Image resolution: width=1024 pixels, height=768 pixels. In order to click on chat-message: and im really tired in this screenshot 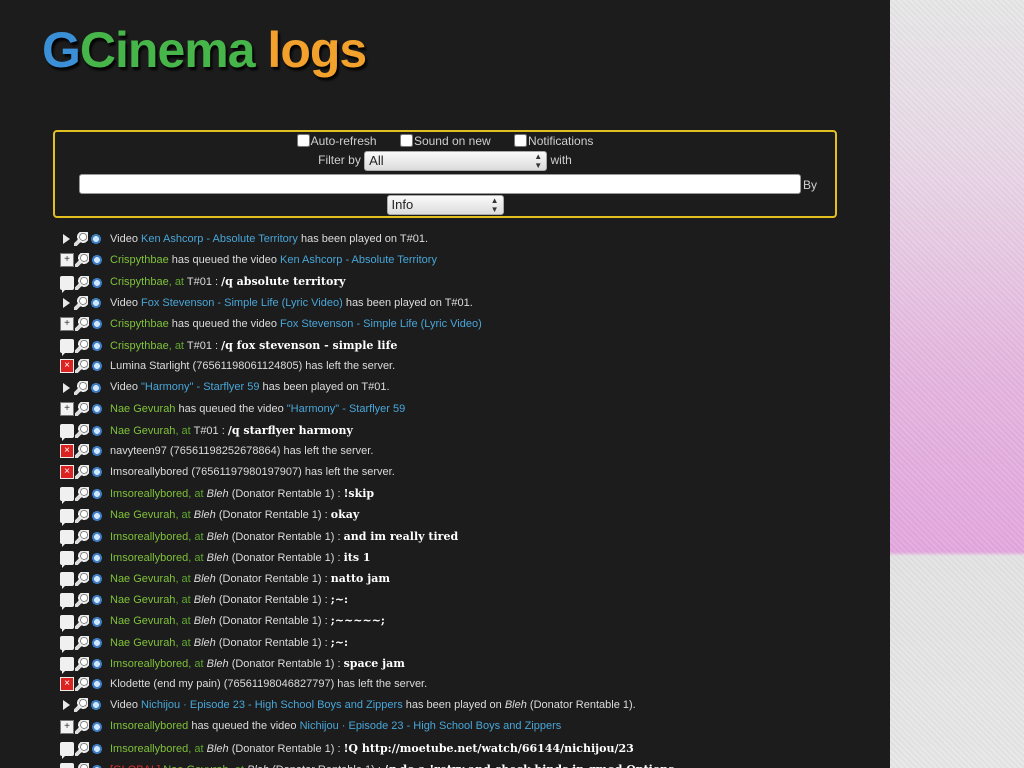, I will do `click(401, 536)`.